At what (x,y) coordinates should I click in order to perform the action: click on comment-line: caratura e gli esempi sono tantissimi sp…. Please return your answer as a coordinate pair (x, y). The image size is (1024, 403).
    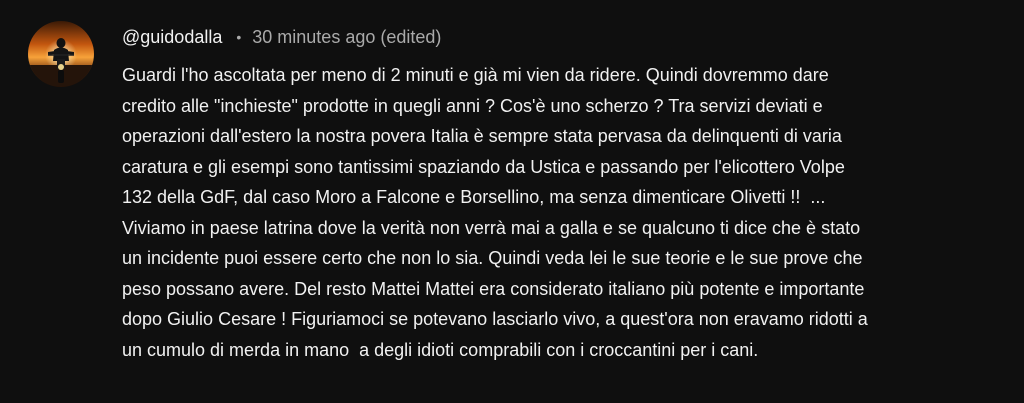
    Looking at the image, I should click on (483, 166).